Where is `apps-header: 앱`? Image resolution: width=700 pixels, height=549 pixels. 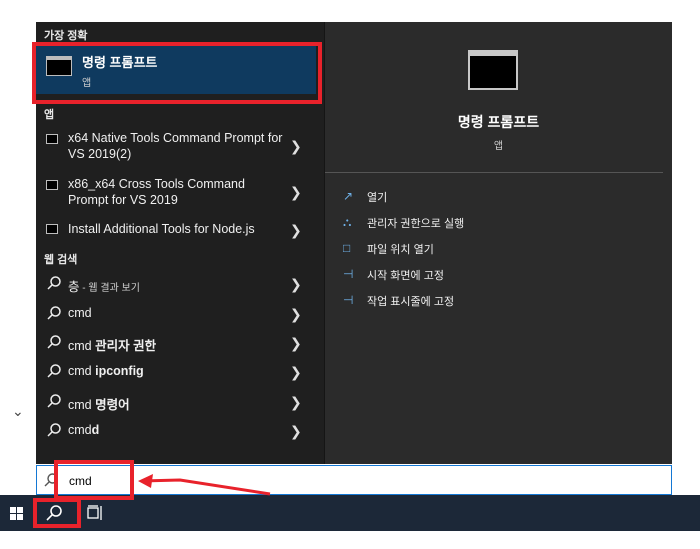 apps-header: 앱 is located at coordinates (49, 115).